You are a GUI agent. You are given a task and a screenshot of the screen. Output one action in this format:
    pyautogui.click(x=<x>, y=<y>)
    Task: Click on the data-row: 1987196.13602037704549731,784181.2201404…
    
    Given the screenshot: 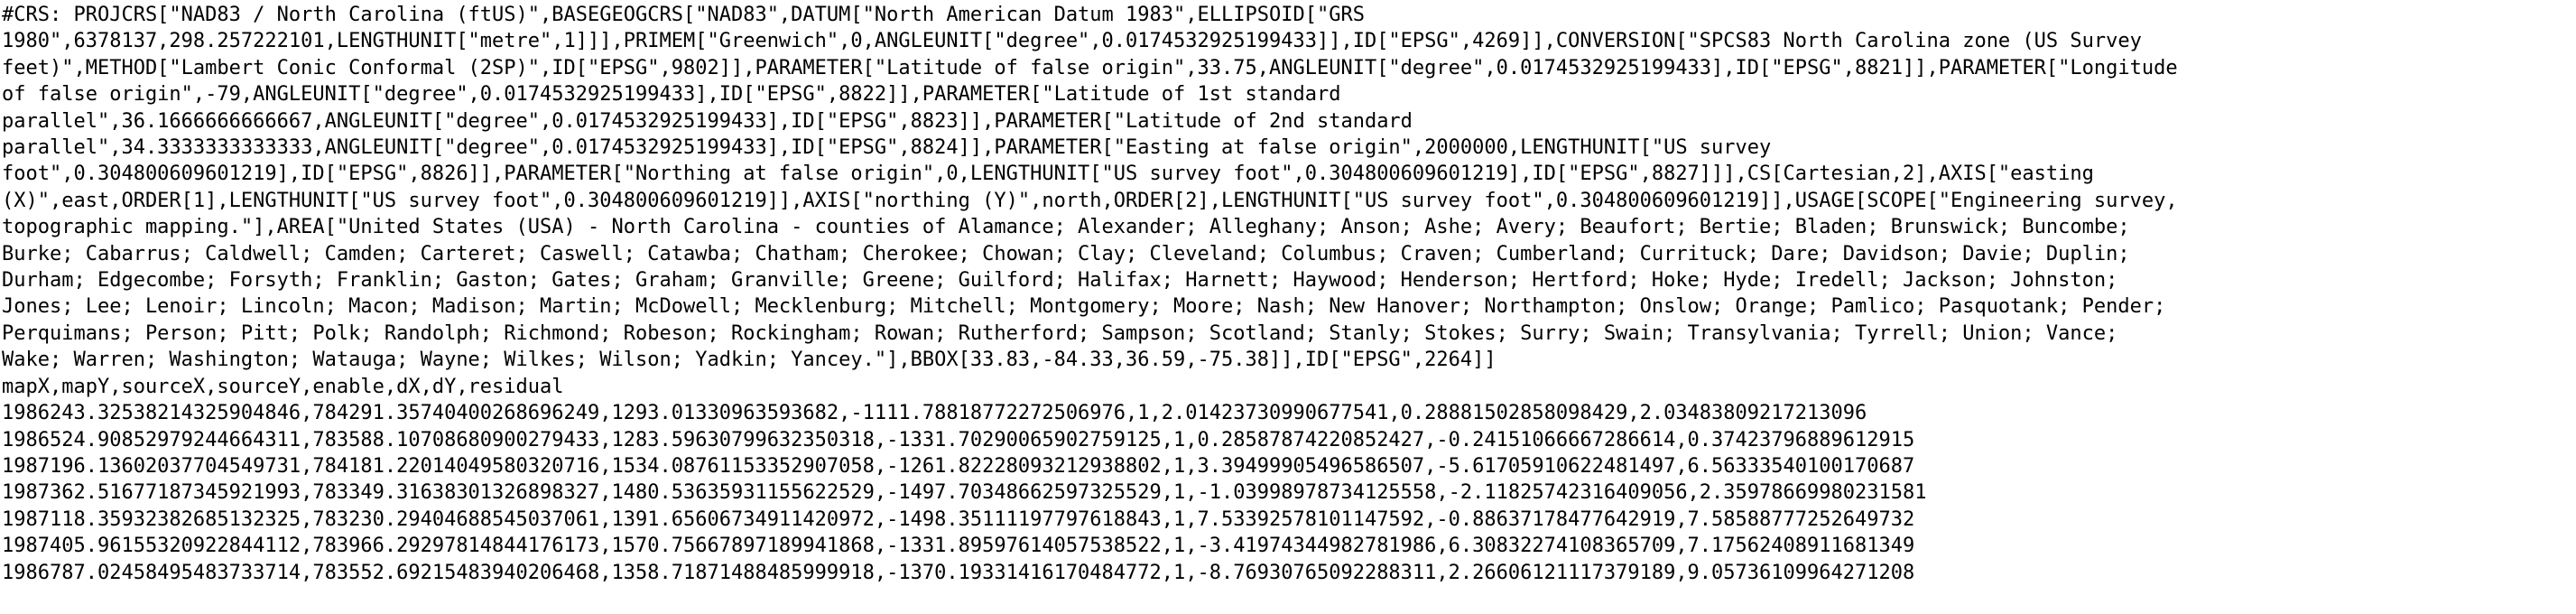 What is the action you would take?
    pyautogui.click(x=959, y=466)
    